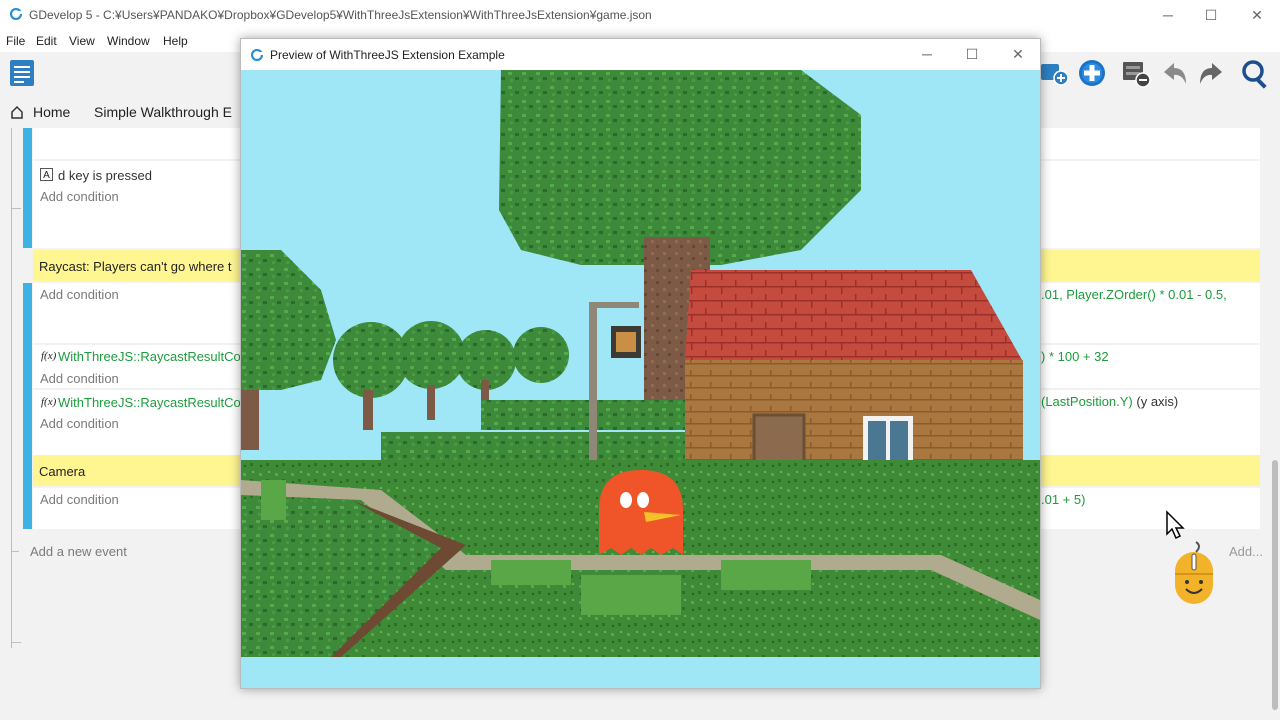 The height and width of the screenshot is (720, 1280). Describe the element at coordinates (22, 73) in the screenshot. I see `project-manager-icon` at that location.